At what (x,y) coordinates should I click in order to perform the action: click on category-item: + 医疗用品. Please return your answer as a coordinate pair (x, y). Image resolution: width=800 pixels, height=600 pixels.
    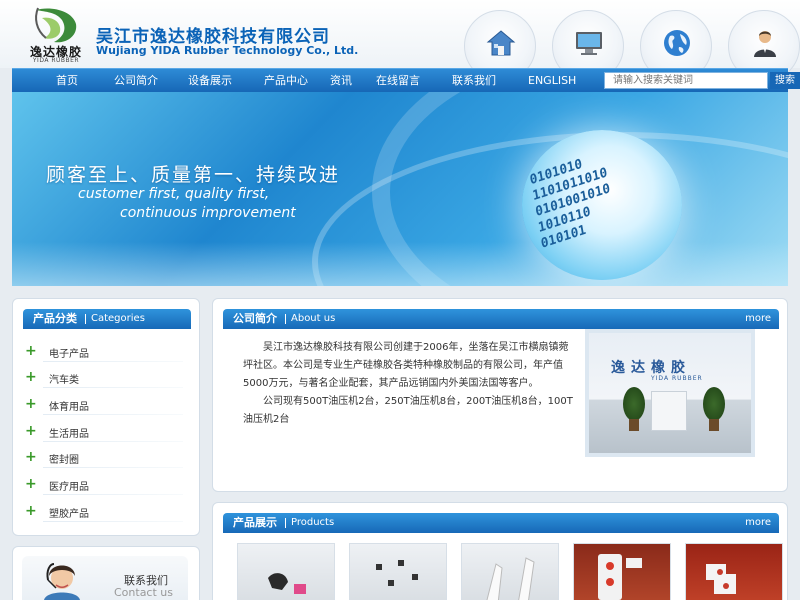
    Looking at the image, I should click on (106, 486).